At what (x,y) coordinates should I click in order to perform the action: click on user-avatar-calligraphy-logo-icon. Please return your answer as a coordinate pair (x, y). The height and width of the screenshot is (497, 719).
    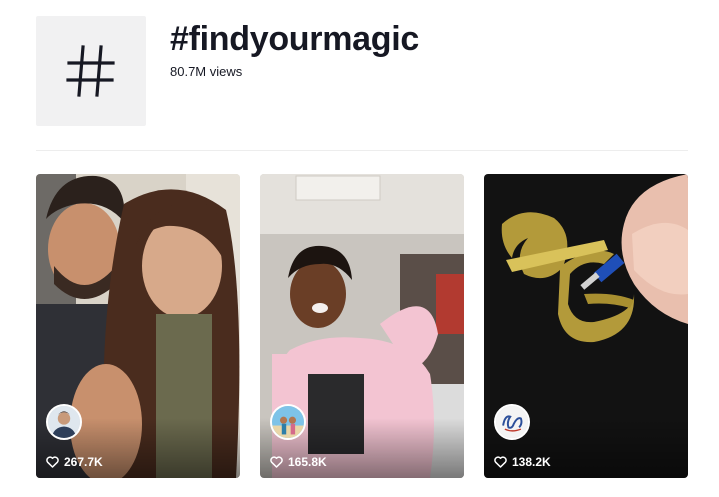
    Looking at the image, I should click on (512, 422).